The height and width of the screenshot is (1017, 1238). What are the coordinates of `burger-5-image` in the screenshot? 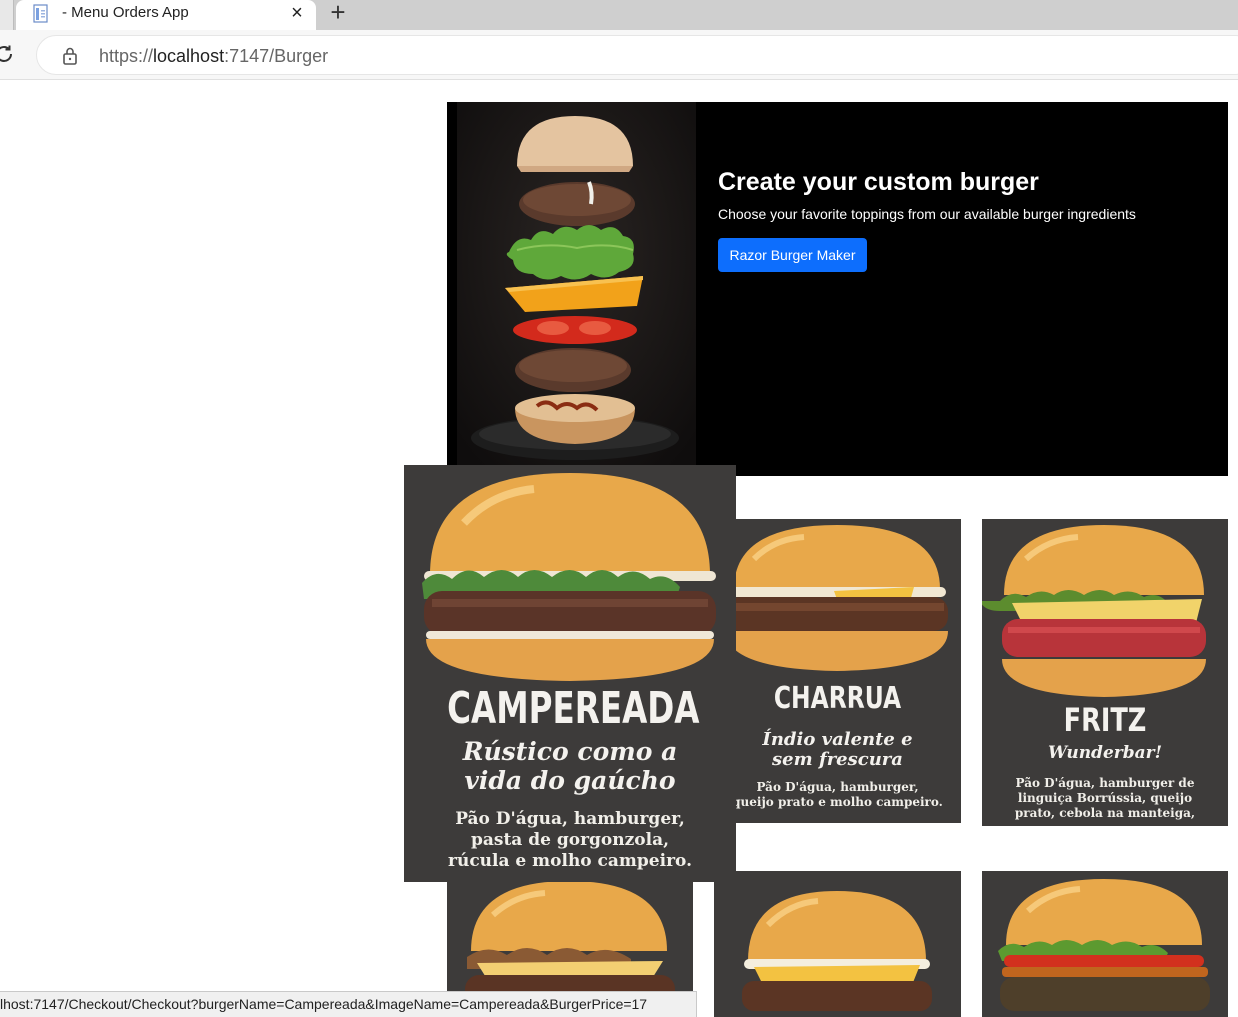 It's located at (837, 951).